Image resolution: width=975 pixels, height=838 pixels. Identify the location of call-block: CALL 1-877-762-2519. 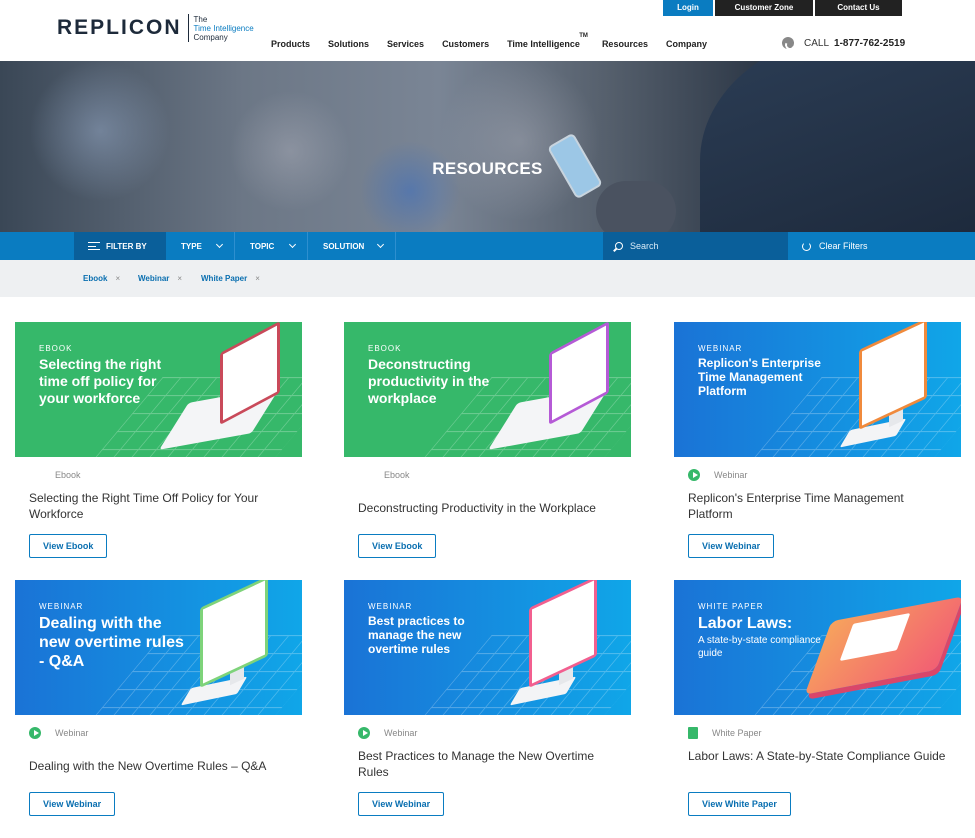
(843, 43).